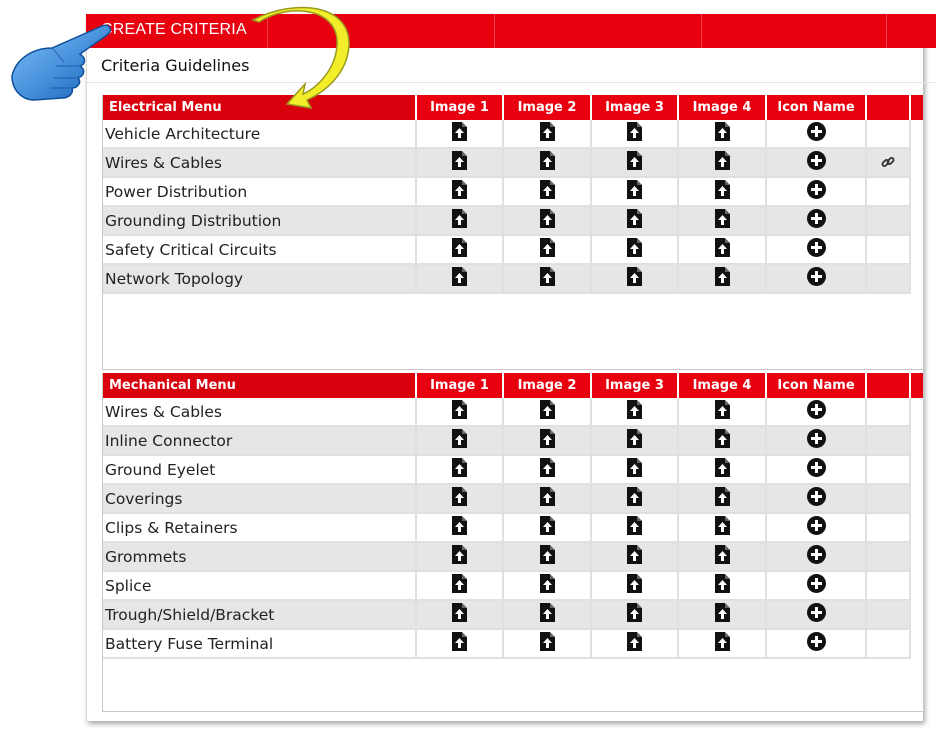  Describe the element at coordinates (888, 163) in the screenshot. I see `link-icon` at that location.